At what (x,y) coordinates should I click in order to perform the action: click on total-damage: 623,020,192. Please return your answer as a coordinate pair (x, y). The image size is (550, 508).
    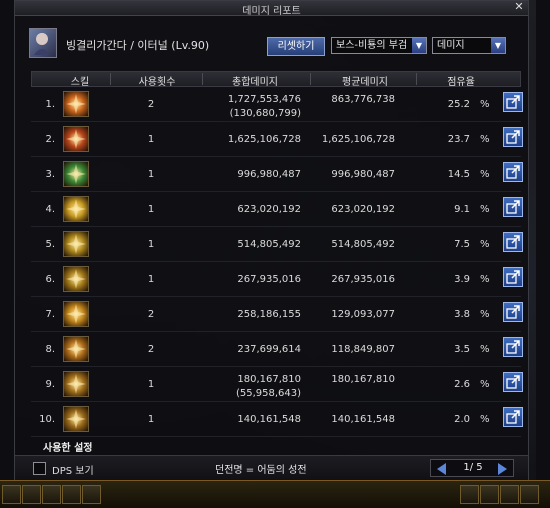
    Looking at the image, I should click on (269, 209).